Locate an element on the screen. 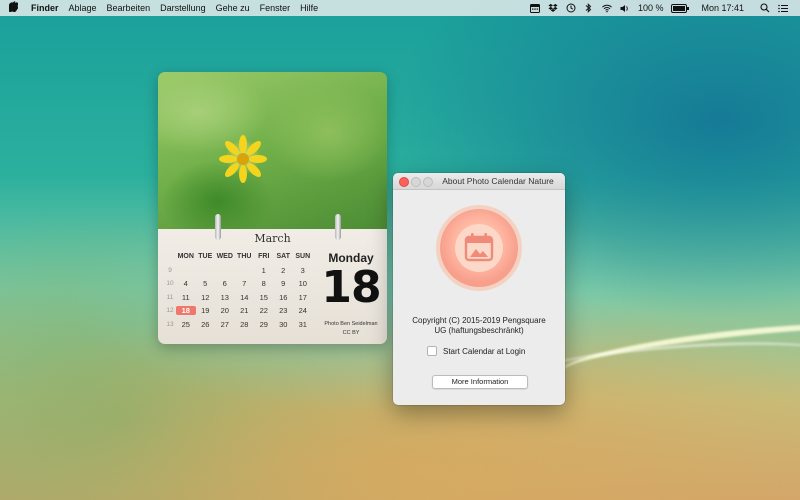  window-title: About Photo Calendar Nature is located at coordinates (498, 181).